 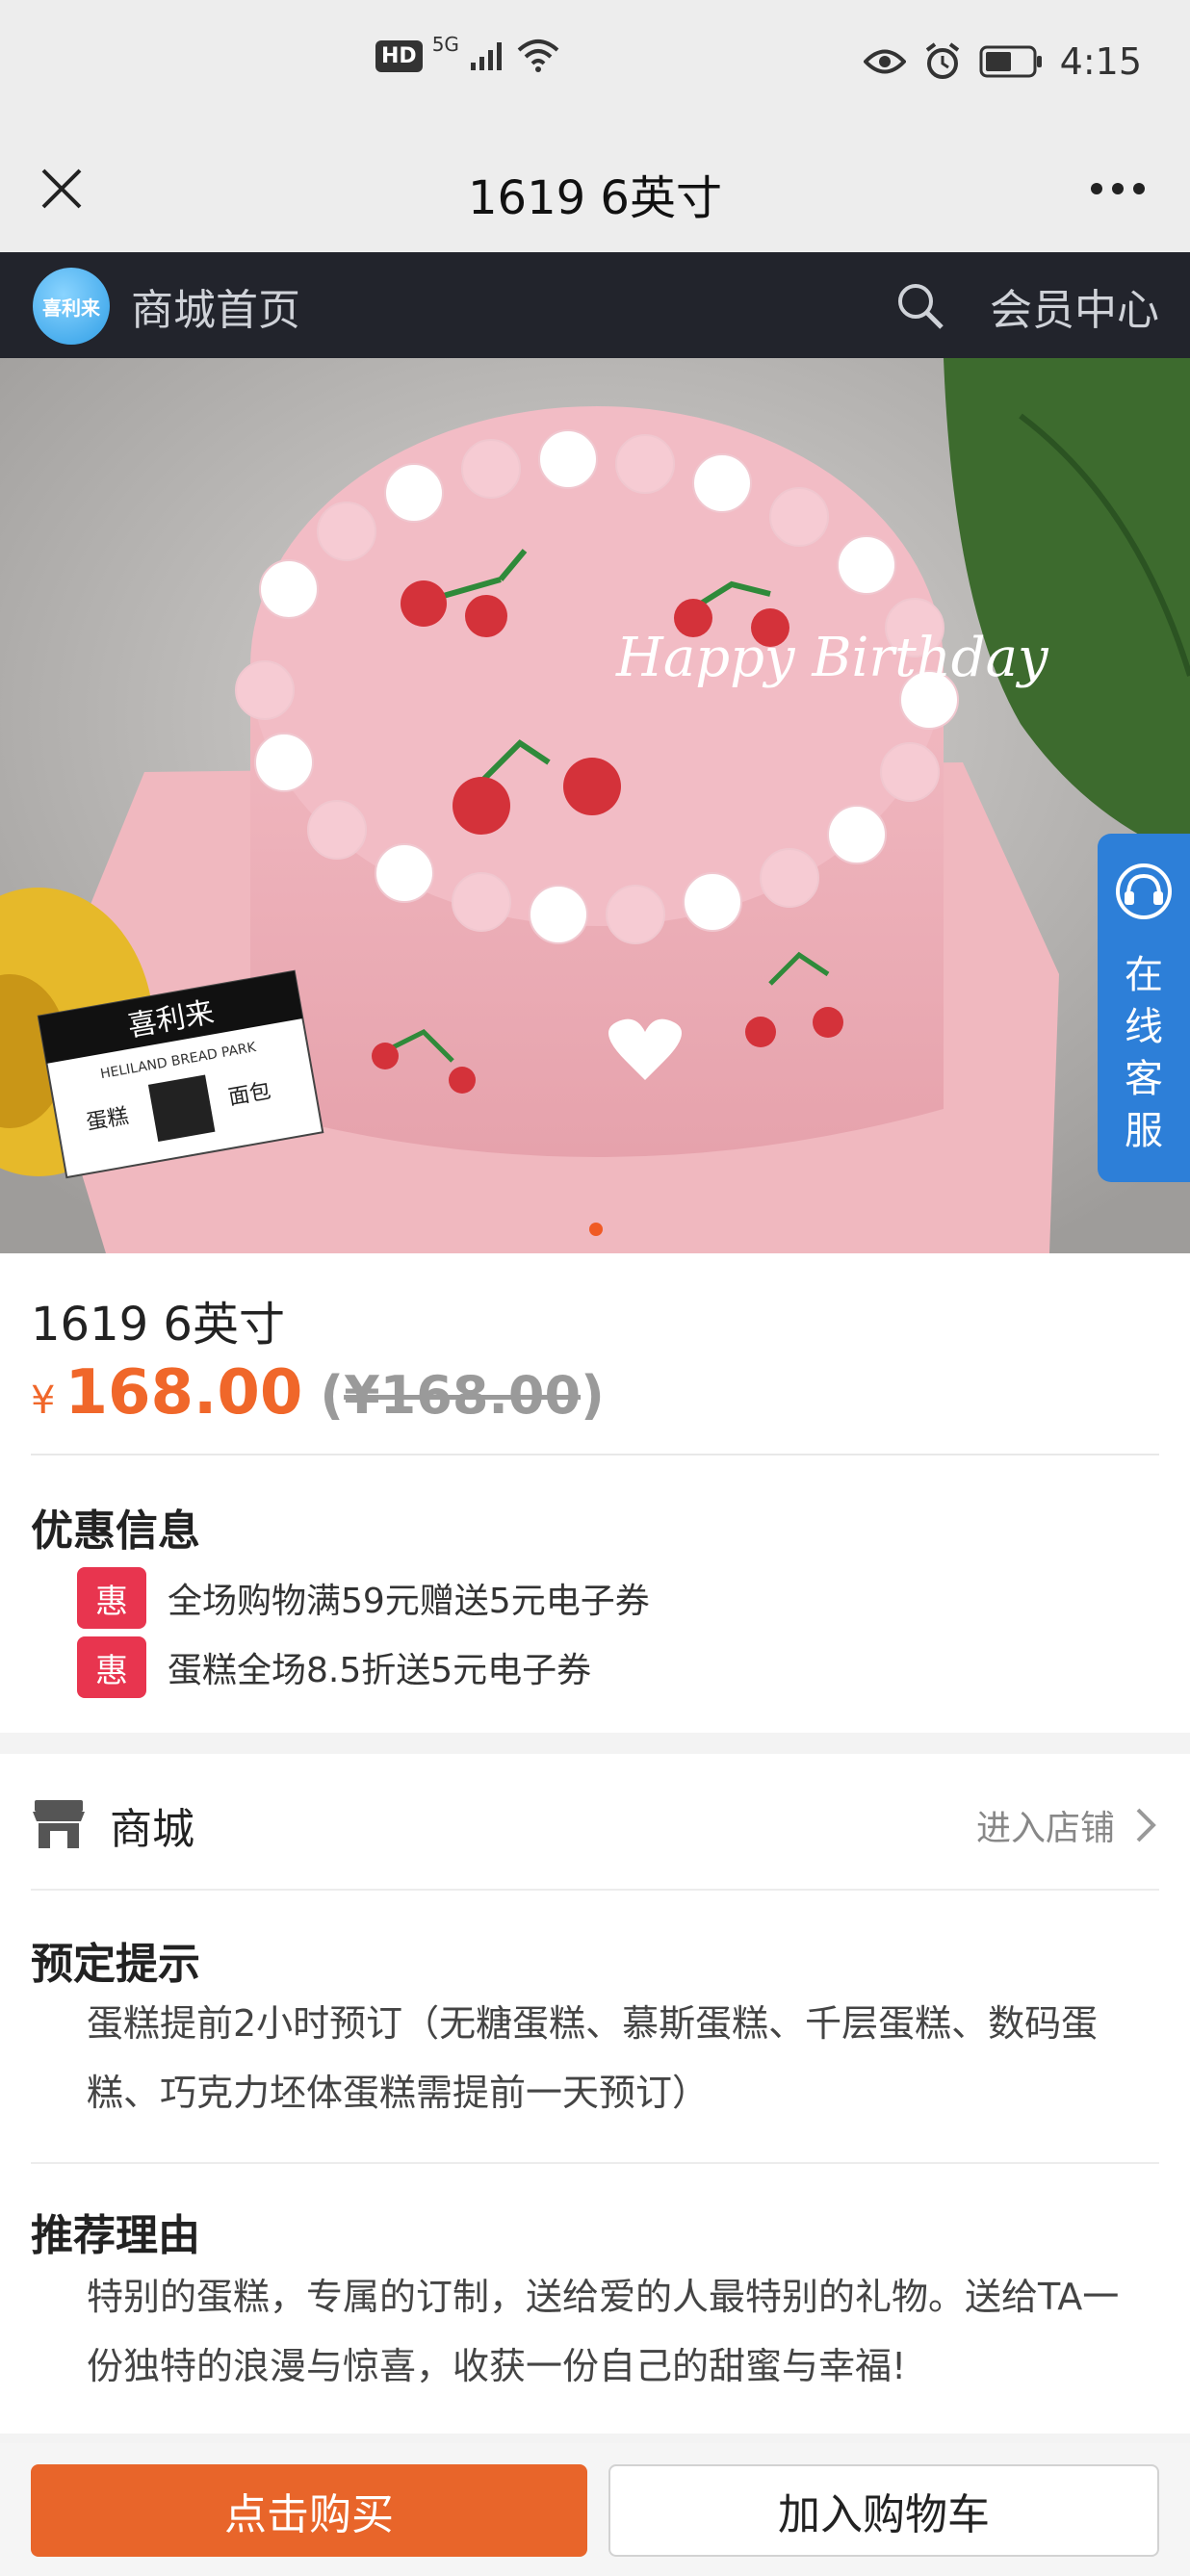 I want to click on promo-item: 惠 全场购物满59元赠送5元电子券, so click(x=364, y=1598).